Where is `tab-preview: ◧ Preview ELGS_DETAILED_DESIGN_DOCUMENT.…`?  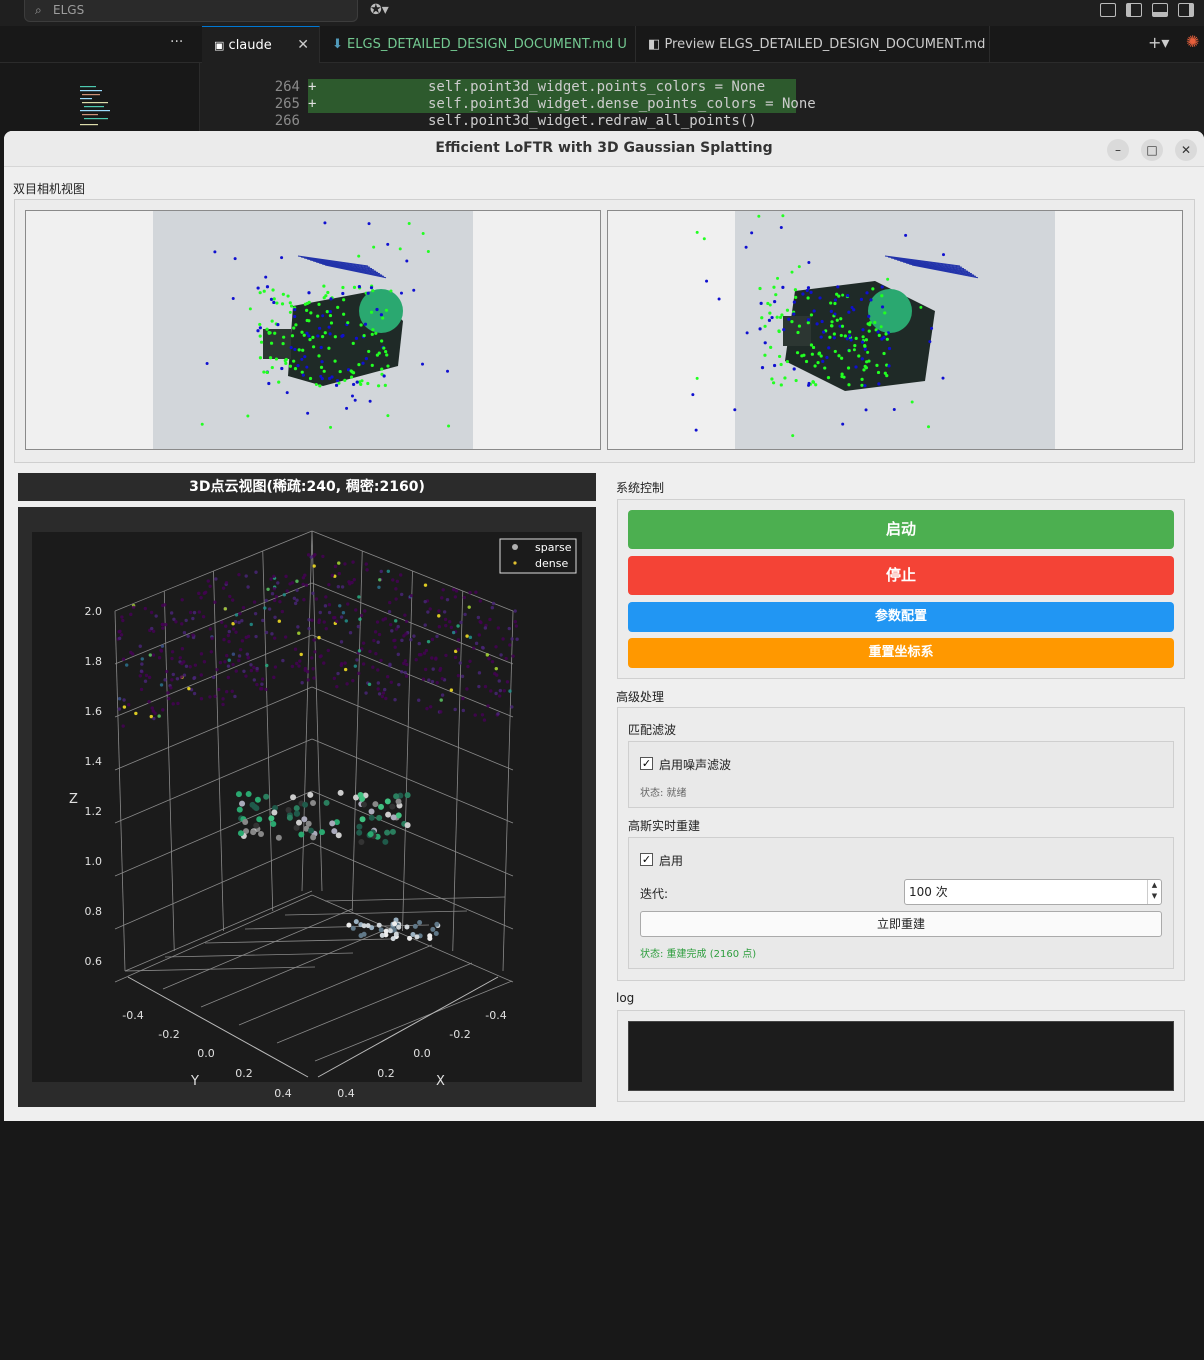 tab-preview: ◧ Preview ELGS_DETAILED_DESIGN_DOCUMENT.… is located at coordinates (813, 44).